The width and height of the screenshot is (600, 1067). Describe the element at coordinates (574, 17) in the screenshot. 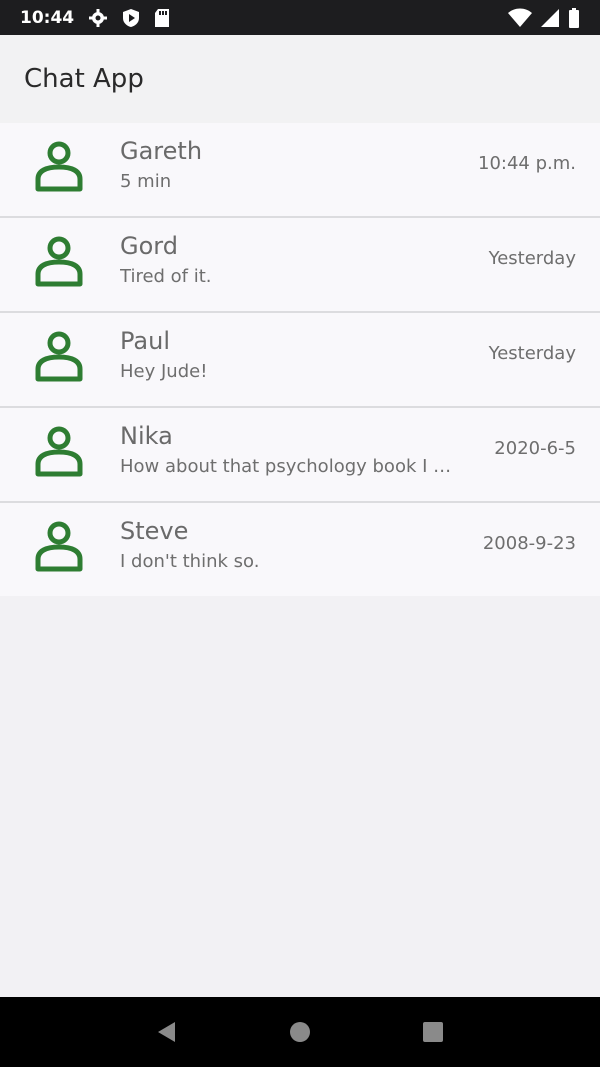

I see `battery-icon` at that location.